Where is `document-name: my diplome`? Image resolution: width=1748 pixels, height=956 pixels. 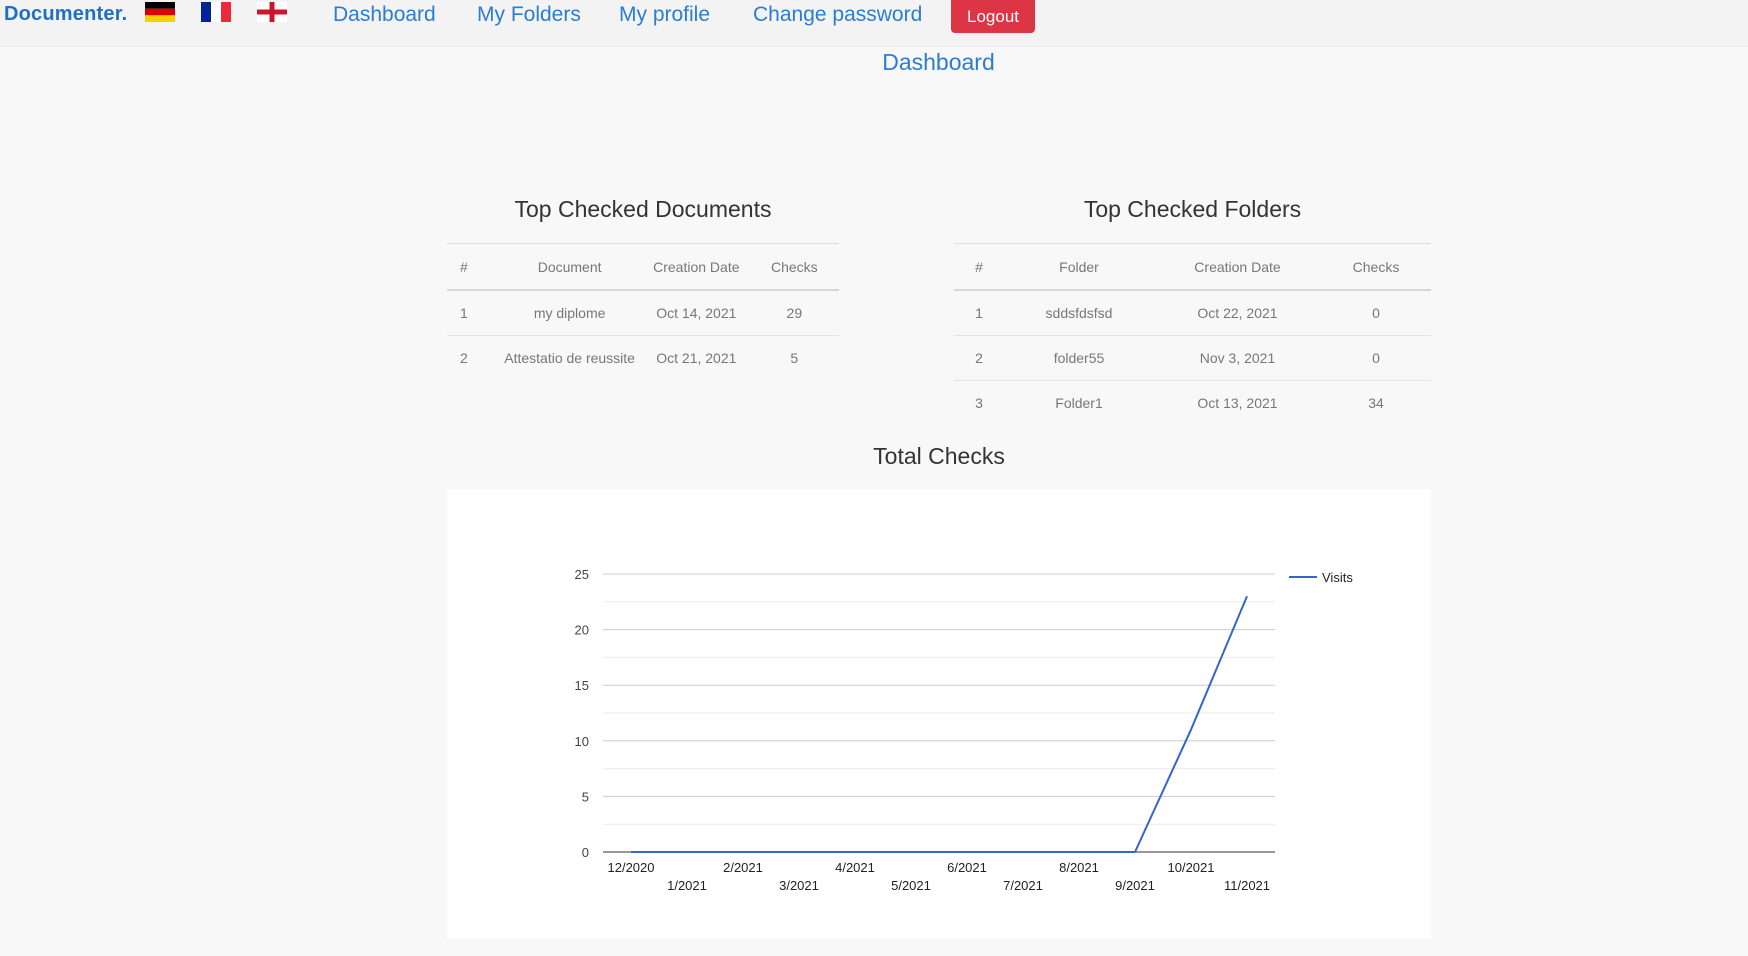 document-name: my diplome is located at coordinates (570, 313).